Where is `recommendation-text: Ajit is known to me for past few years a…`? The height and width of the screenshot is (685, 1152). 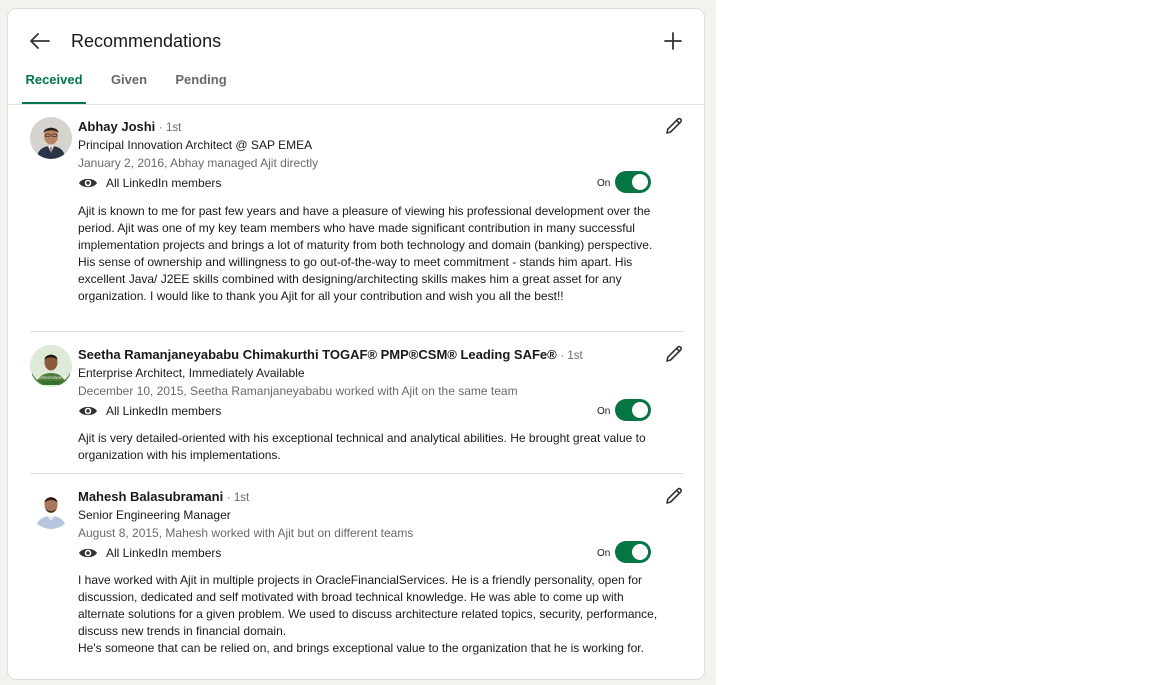 recommendation-text: Ajit is known to me for past few years a… is located at coordinates (365, 253).